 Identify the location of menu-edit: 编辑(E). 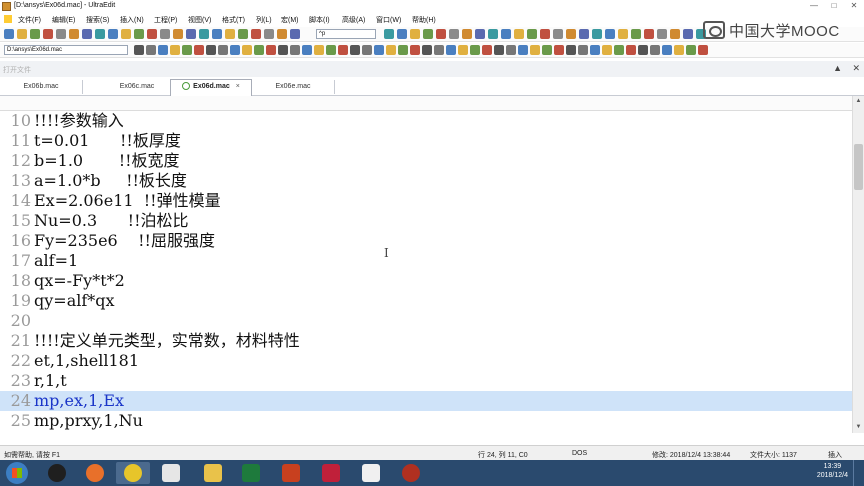
(63, 20).